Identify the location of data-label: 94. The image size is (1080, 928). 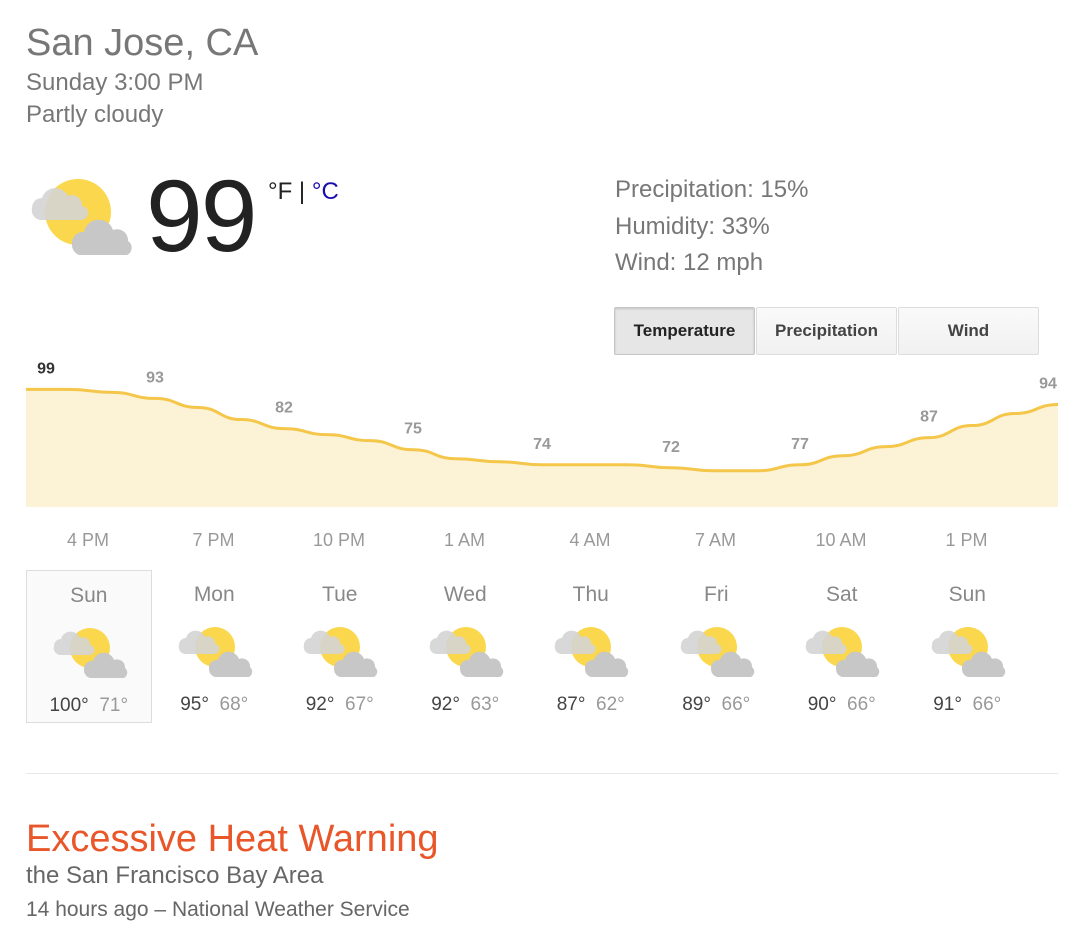
(1048, 383).